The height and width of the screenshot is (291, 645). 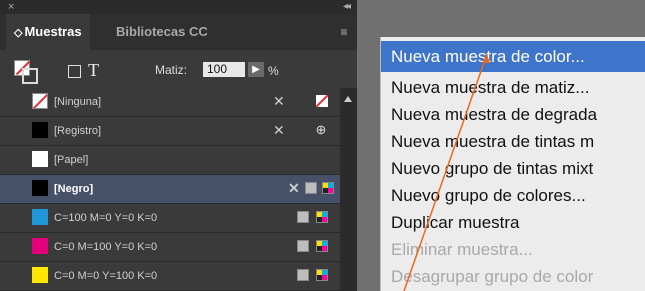 What do you see at coordinates (71, 160) in the screenshot?
I see `swatch-name: [Papel]` at bounding box center [71, 160].